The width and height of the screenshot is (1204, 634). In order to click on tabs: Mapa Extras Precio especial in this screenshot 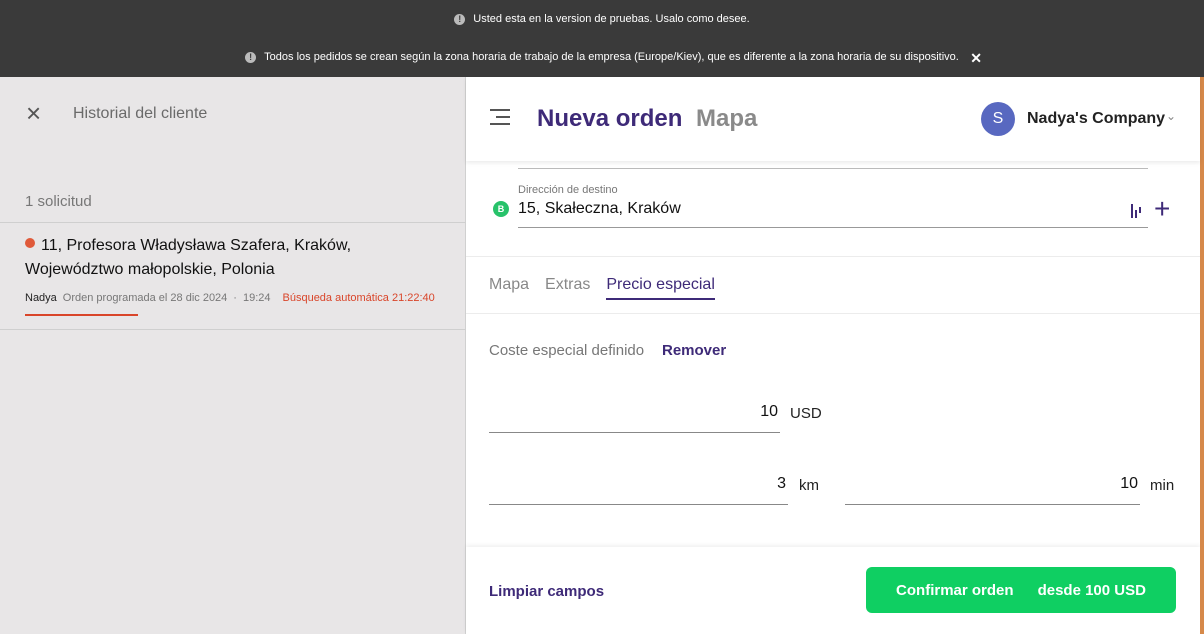, I will do `click(602, 288)`.